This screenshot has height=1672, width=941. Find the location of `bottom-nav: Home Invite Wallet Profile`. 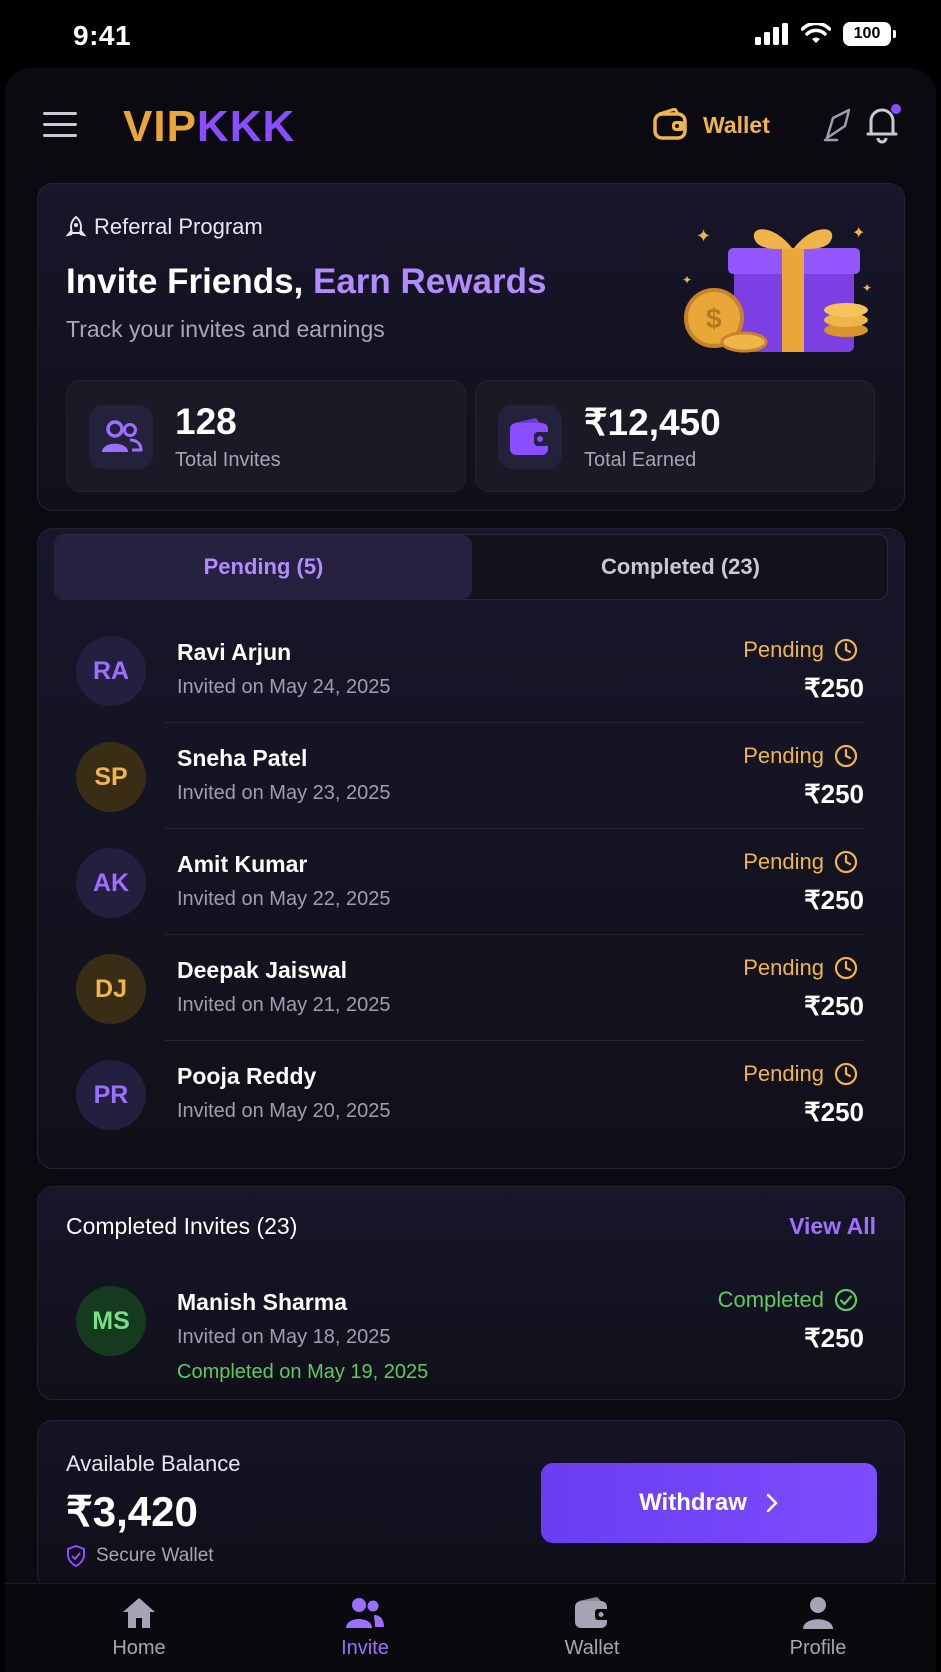

bottom-nav: Home Invite Wallet Profile is located at coordinates (470, 1627).